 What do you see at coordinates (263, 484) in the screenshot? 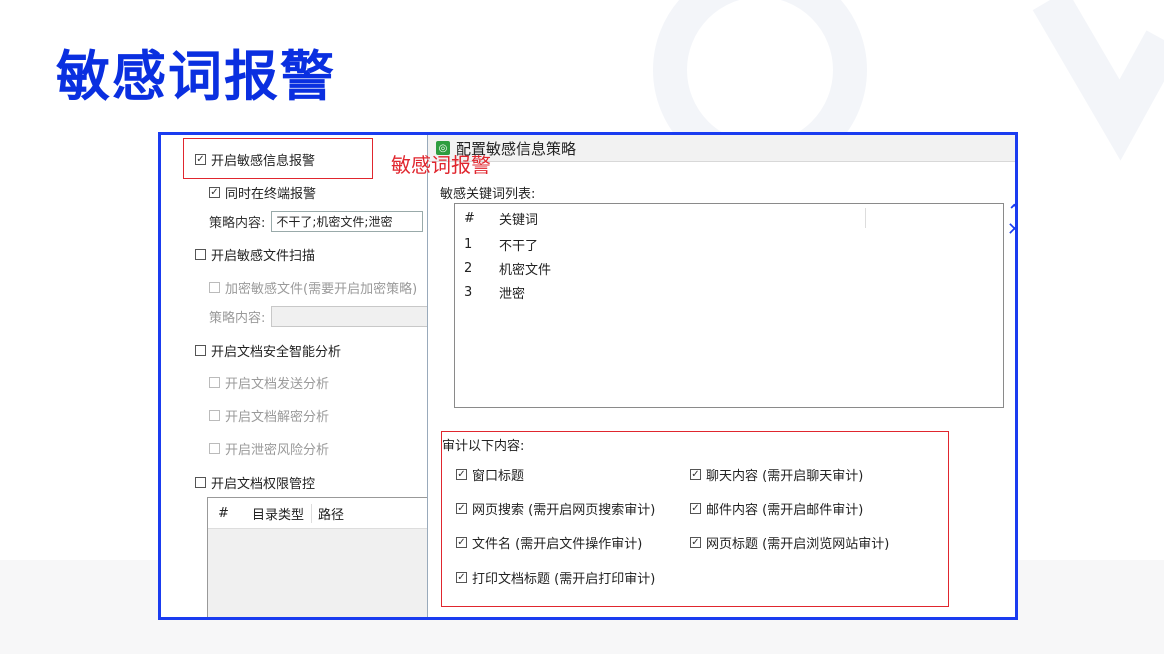
I see `doc-perm-label: 开启文档权限管控` at bounding box center [263, 484].